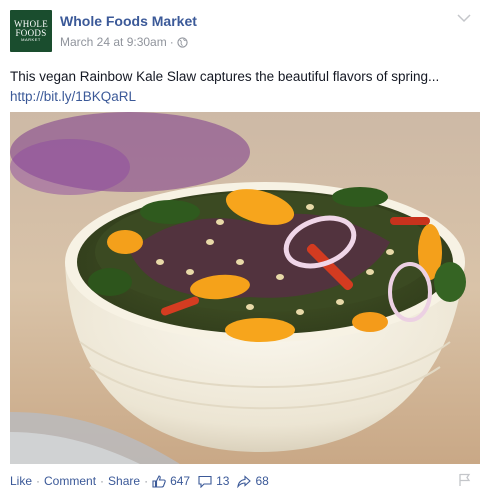  Describe the element at coordinates (124, 481) in the screenshot. I see `share-button: Share` at that location.